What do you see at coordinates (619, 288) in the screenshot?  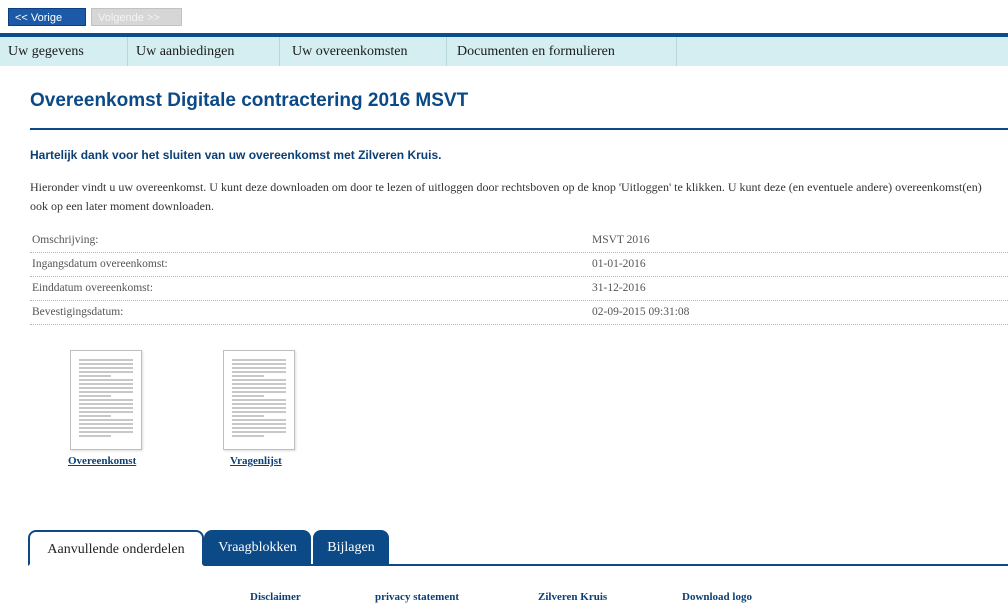 I see `detail-value: 31-12-2016` at bounding box center [619, 288].